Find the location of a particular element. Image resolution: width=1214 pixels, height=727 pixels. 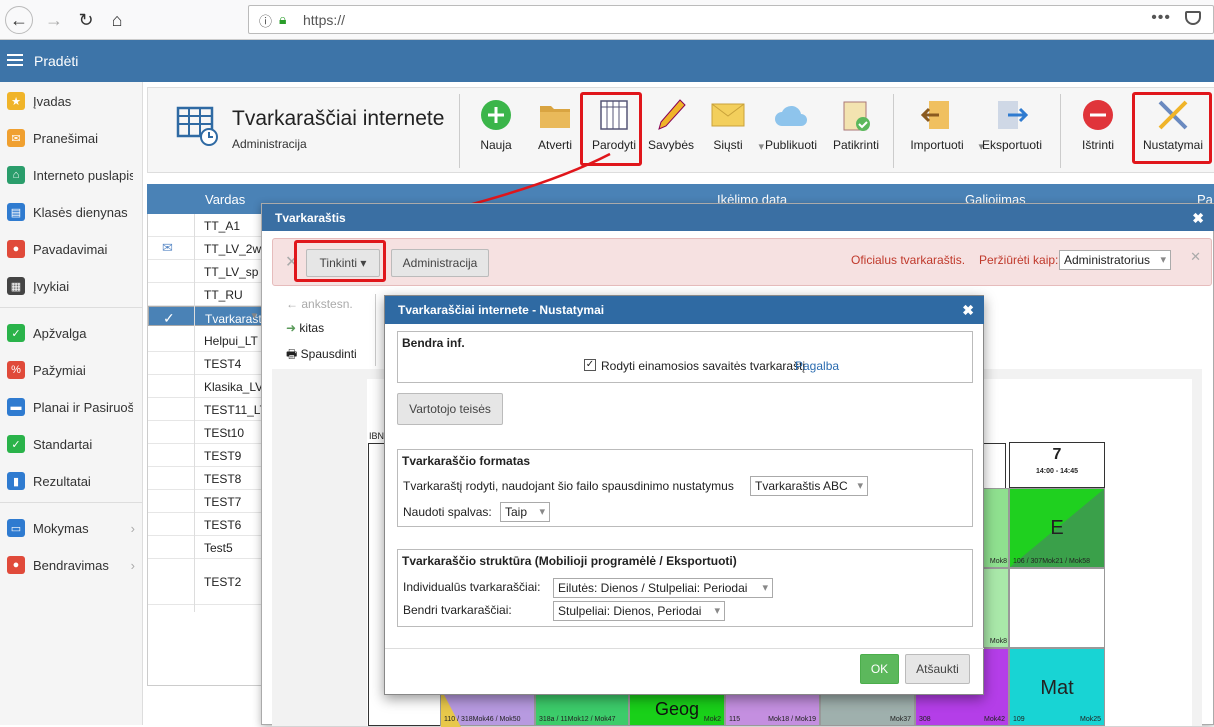

book-open-icon: ▭ is located at coordinates (16, 528).